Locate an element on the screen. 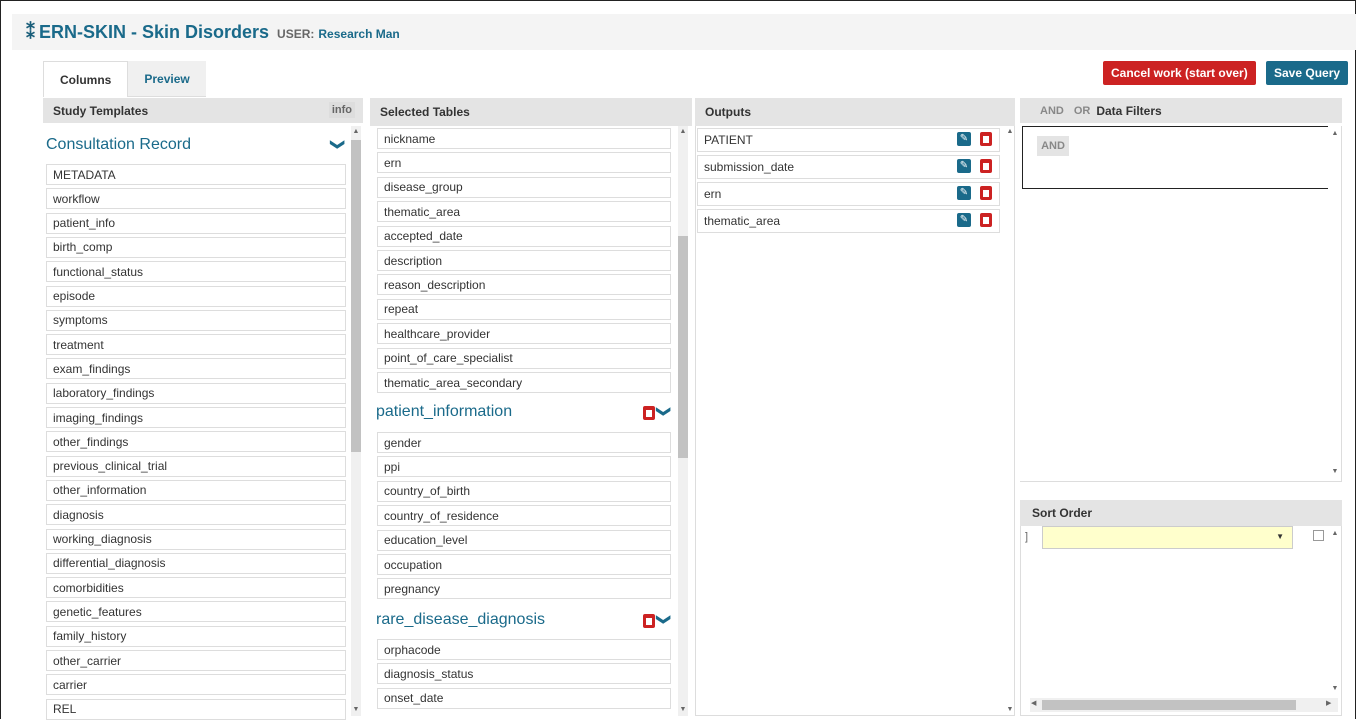 Image resolution: width=1356 pixels, height=720 pixels. group-title-rare-disease-diagnosis: rare_disease_diagnosis is located at coordinates (460, 620).